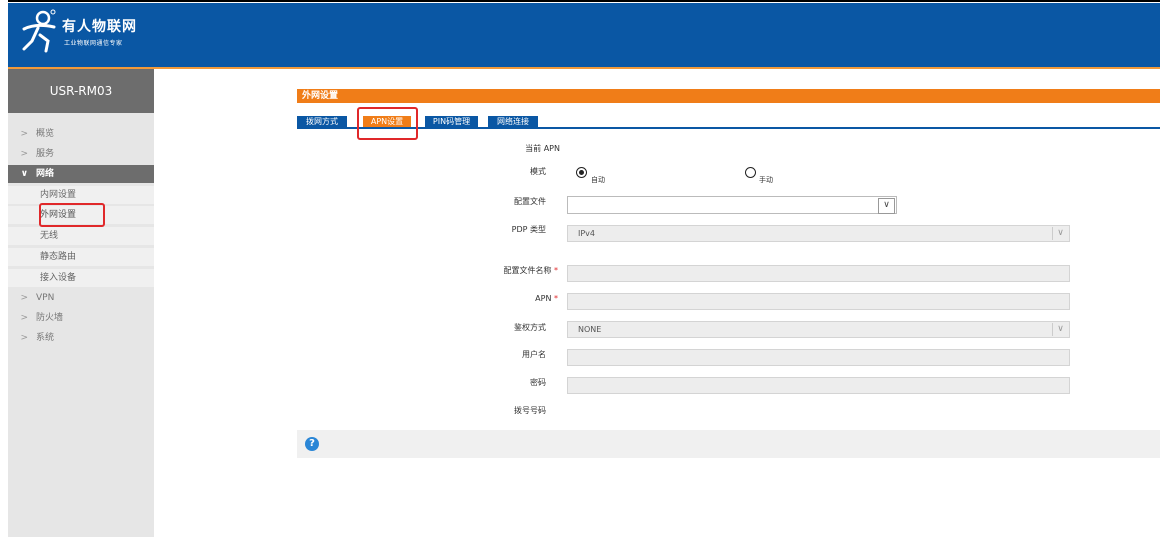  Describe the element at coordinates (538, 171) in the screenshot. I see `mode-label: 模式` at that location.